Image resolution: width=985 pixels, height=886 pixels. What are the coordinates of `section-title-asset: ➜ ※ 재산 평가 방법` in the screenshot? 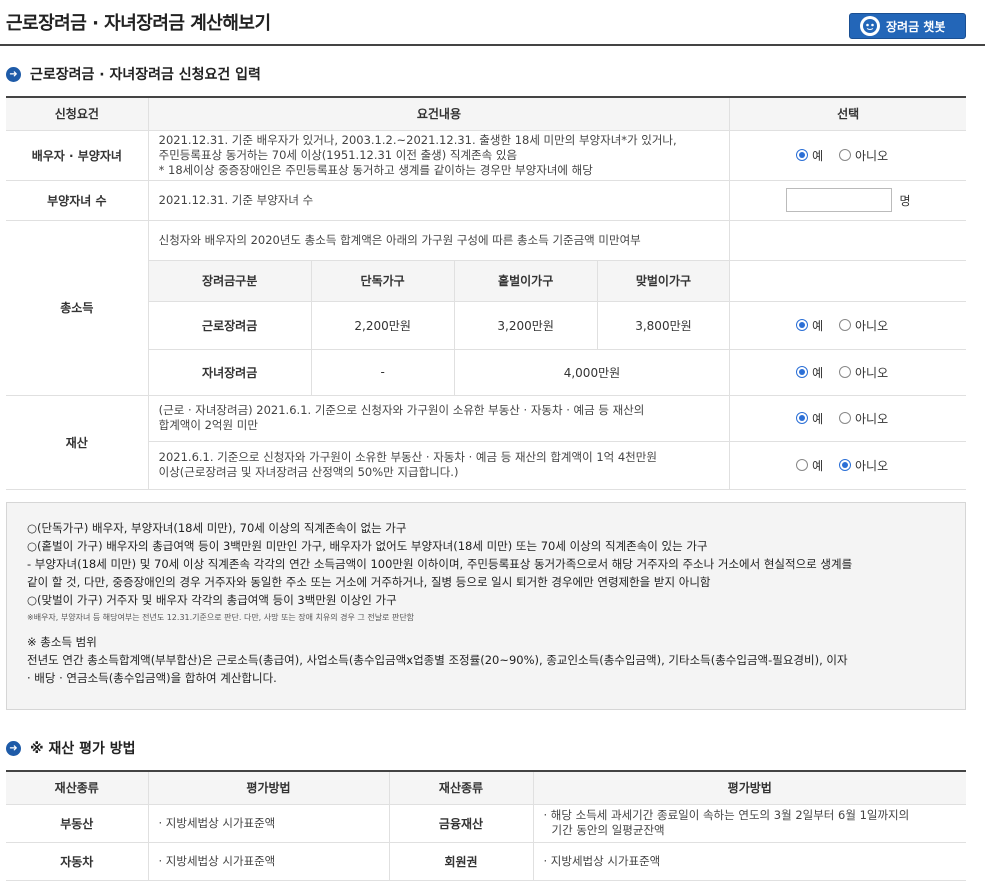 It's located at (71, 748).